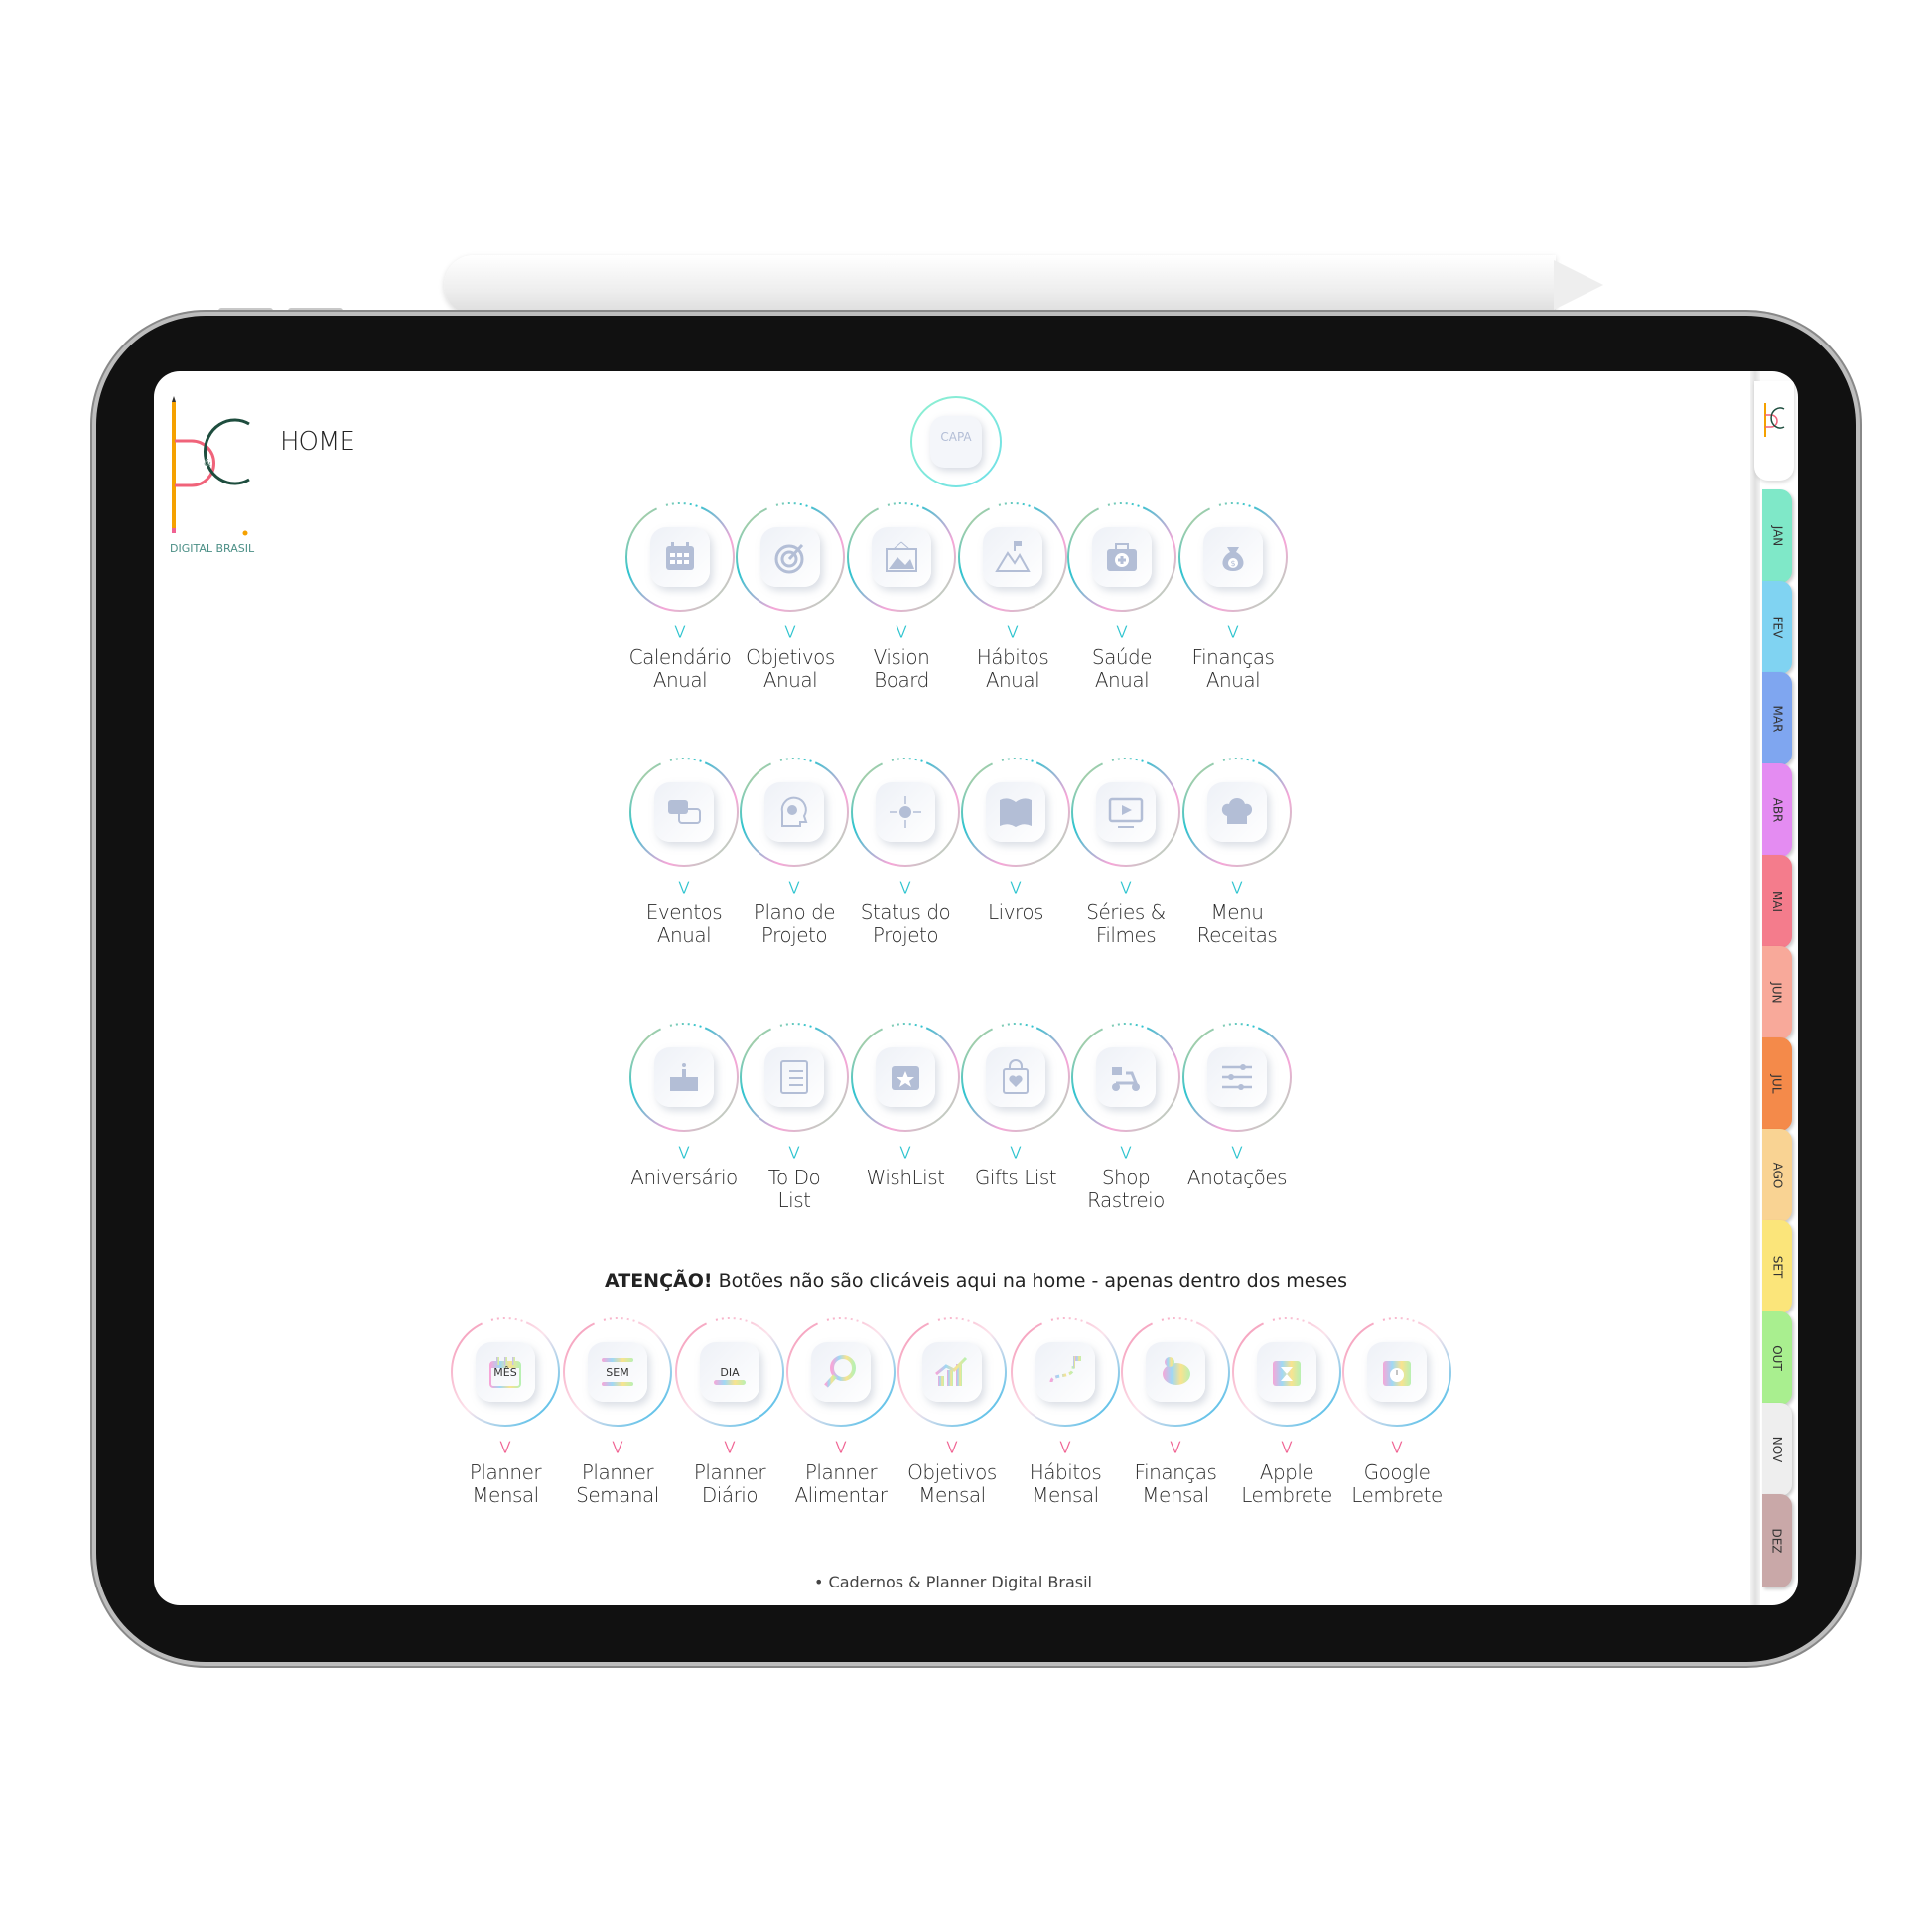  Describe the element at coordinates (1233, 557) in the screenshot. I see `icon-tile: $` at that location.